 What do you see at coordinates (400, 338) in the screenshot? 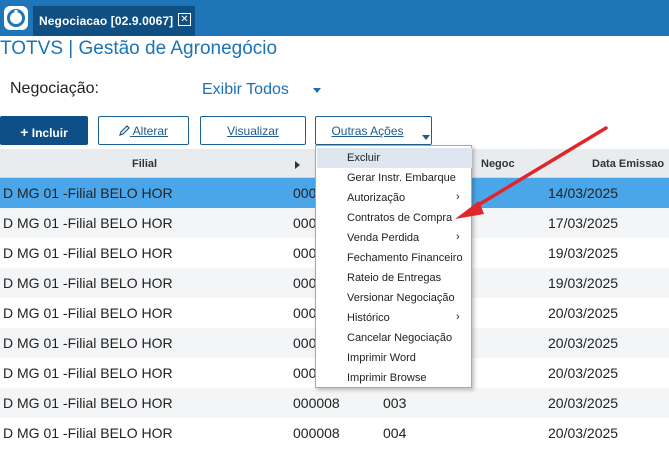
I see `menu-item-label: Cancelar Negociação` at bounding box center [400, 338].